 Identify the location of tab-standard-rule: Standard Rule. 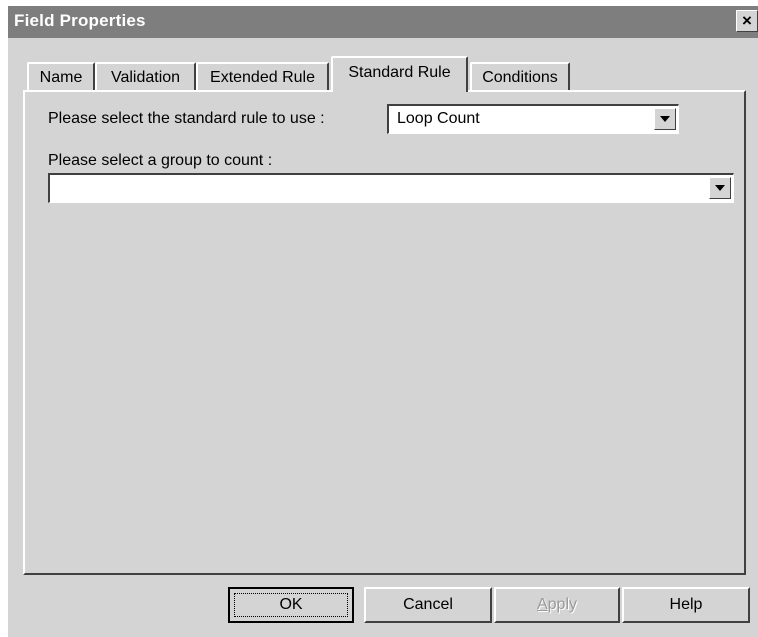
(399, 74).